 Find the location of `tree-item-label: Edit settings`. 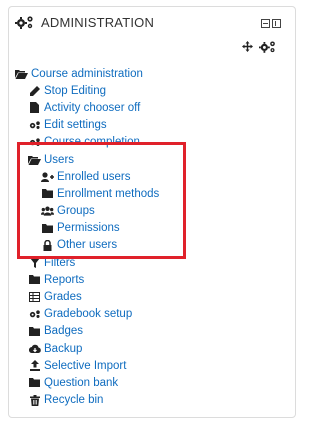

tree-item-label: Edit settings is located at coordinates (75, 125).